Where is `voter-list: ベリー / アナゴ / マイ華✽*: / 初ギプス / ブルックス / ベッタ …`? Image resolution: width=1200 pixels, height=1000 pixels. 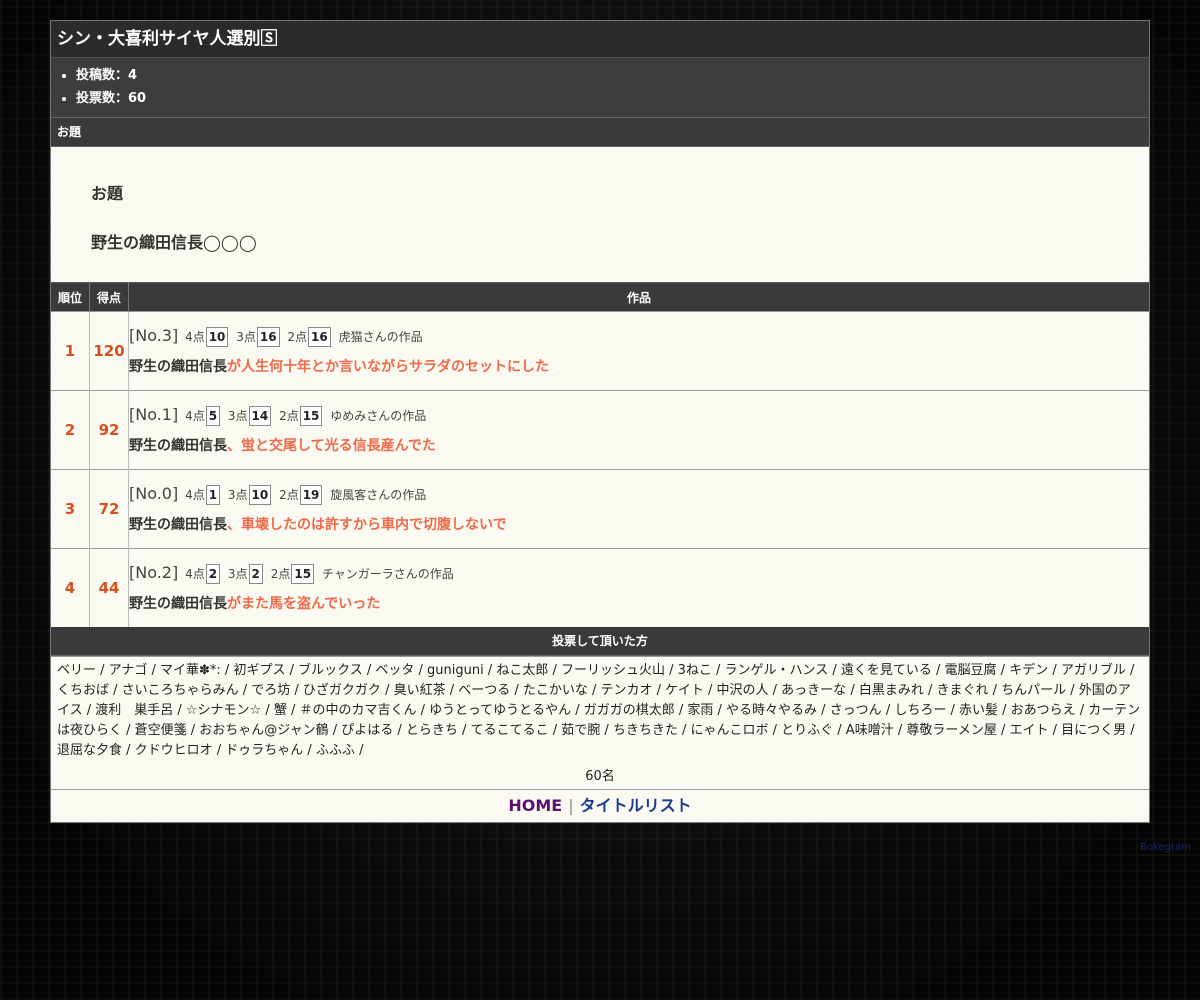
voter-list: ベリー / アナゴ / マイ華✽*: / 初ギプス / ブルックス / ベッタ … is located at coordinates (600, 710).